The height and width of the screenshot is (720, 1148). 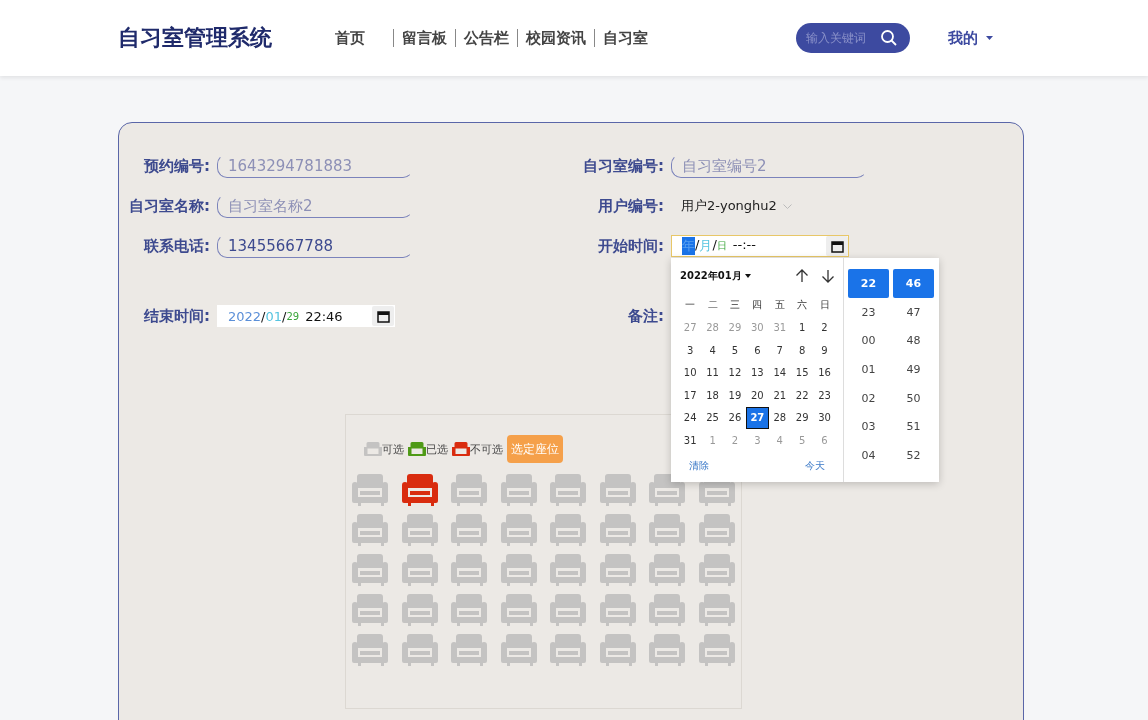 I want to click on hour-option: 22, so click(x=868, y=283).